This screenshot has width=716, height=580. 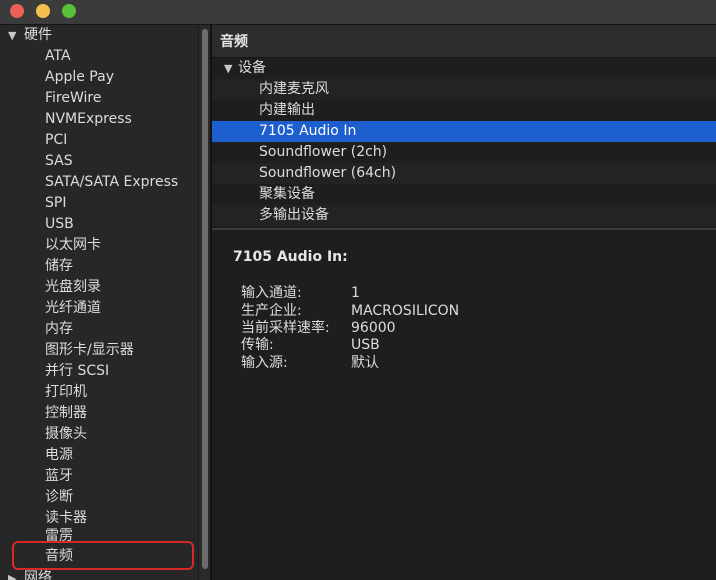 What do you see at coordinates (294, 215) in the screenshot?
I see `device-label: 多输出设备` at bounding box center [294, 215].